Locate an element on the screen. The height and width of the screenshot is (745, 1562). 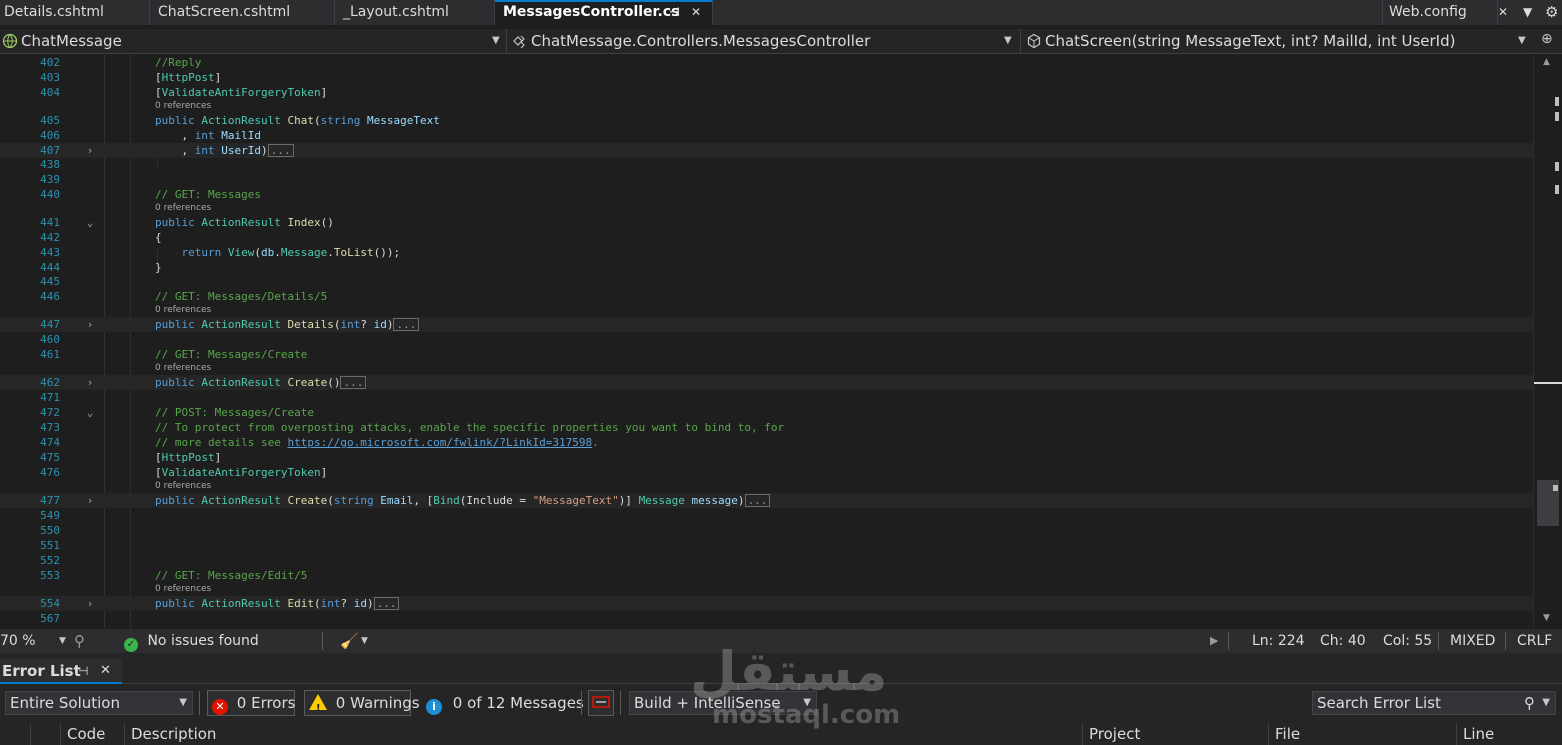
editor-vertical-scrollbar: ▲ ▼ is located at coordinates (1547, 341).